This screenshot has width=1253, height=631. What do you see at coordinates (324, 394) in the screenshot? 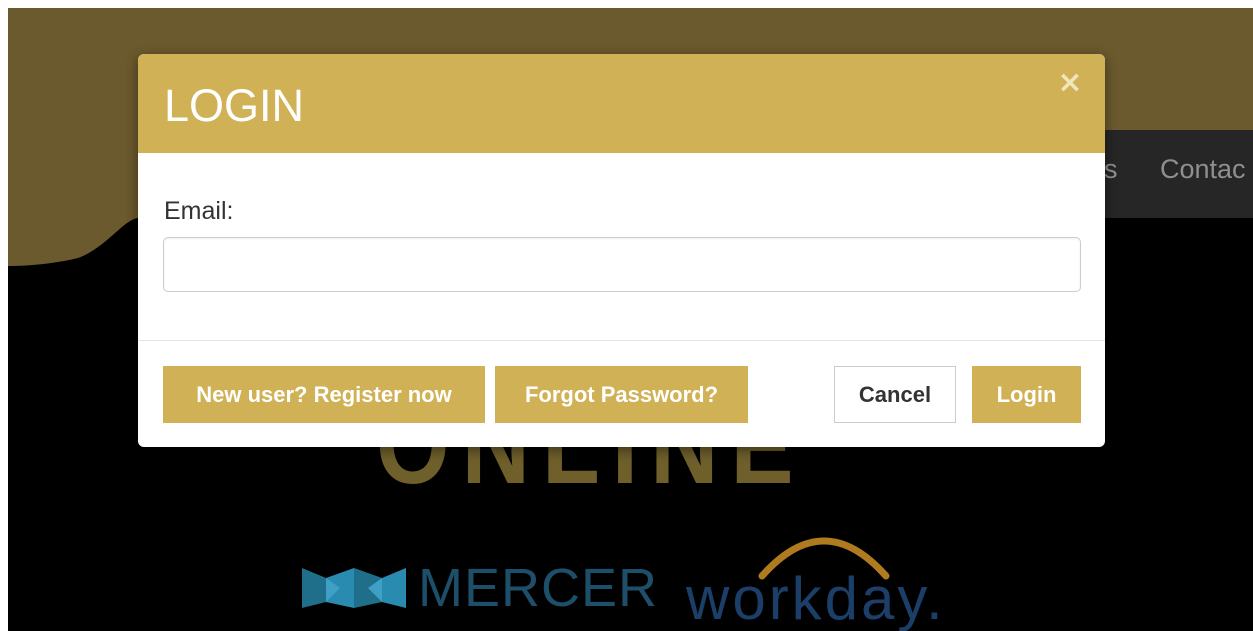
I see `register-button: New user? Register now` at bounding box center [324, 394].